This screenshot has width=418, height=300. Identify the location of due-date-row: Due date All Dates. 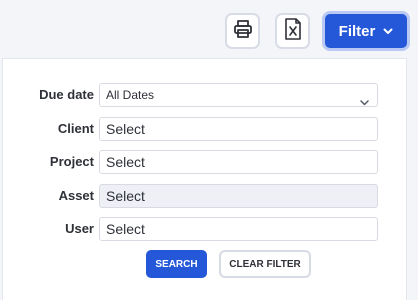
(204, 95).